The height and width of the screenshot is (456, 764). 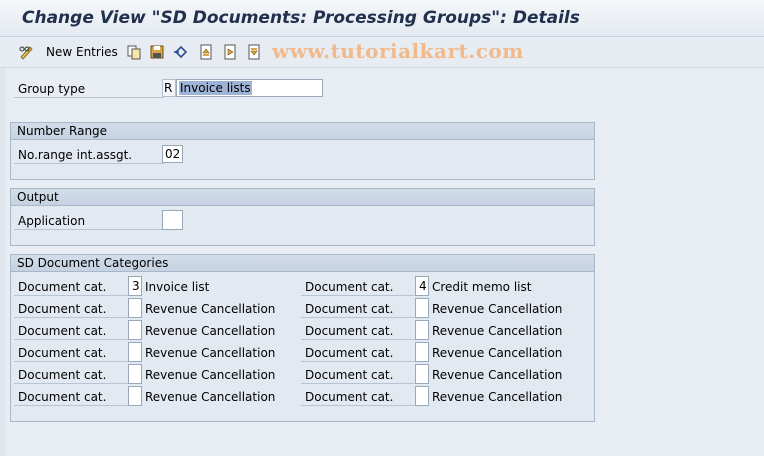 I want to click on undo-icon, so click(x=181, y=52).